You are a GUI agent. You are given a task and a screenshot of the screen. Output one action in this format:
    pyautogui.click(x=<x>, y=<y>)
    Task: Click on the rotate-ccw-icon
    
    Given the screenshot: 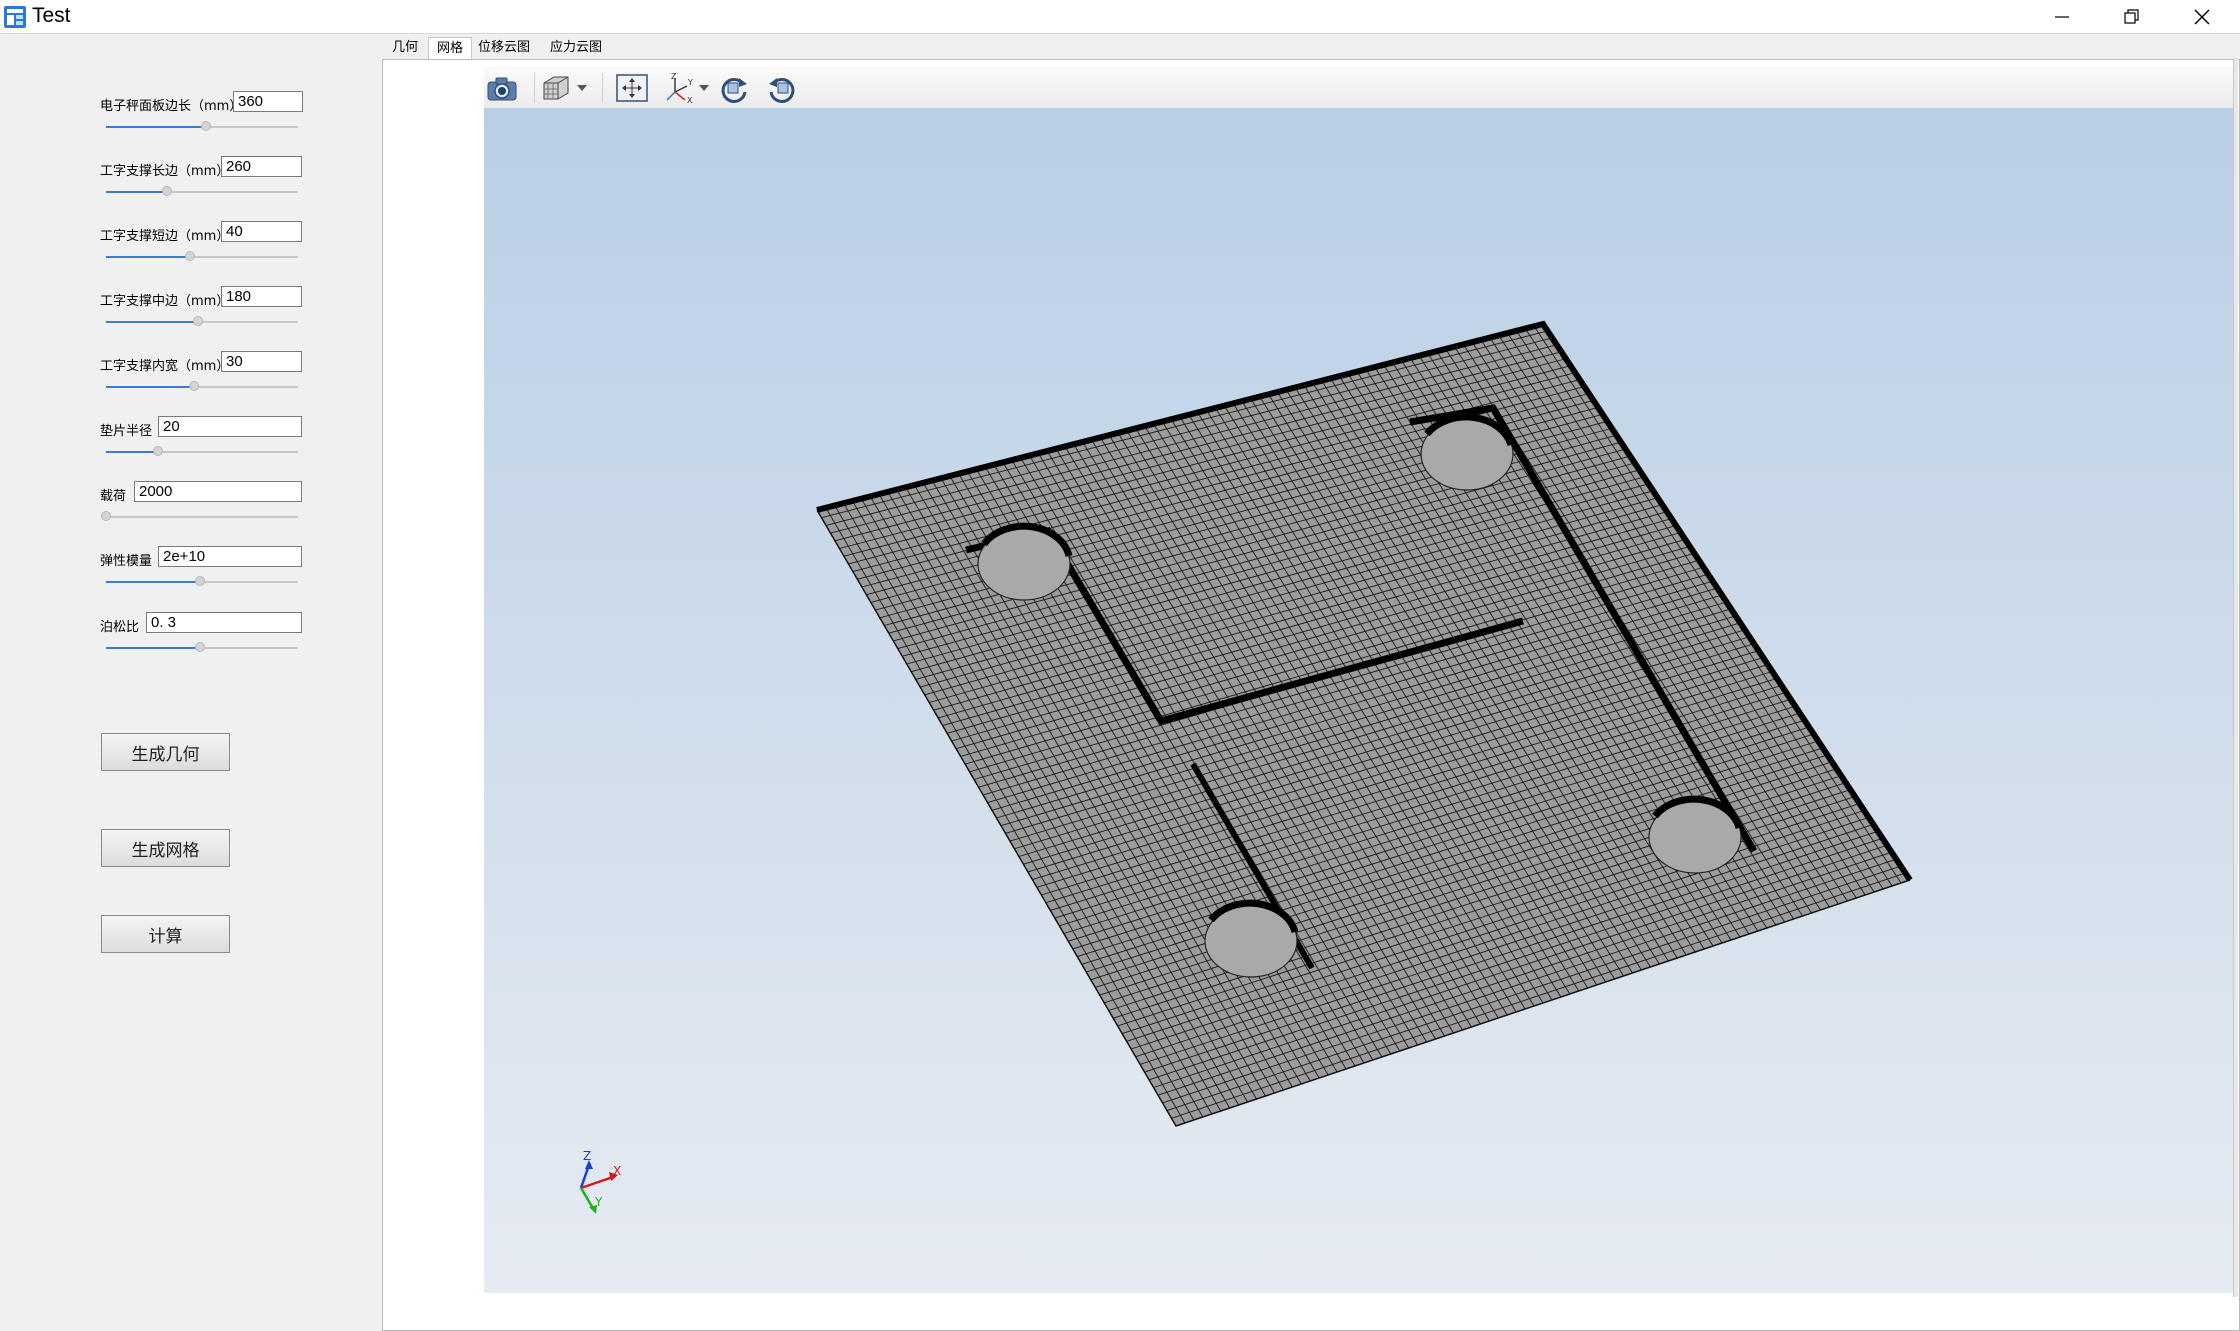 What is the action you would take?
    pyautogui.click(x=782, y=90)
    